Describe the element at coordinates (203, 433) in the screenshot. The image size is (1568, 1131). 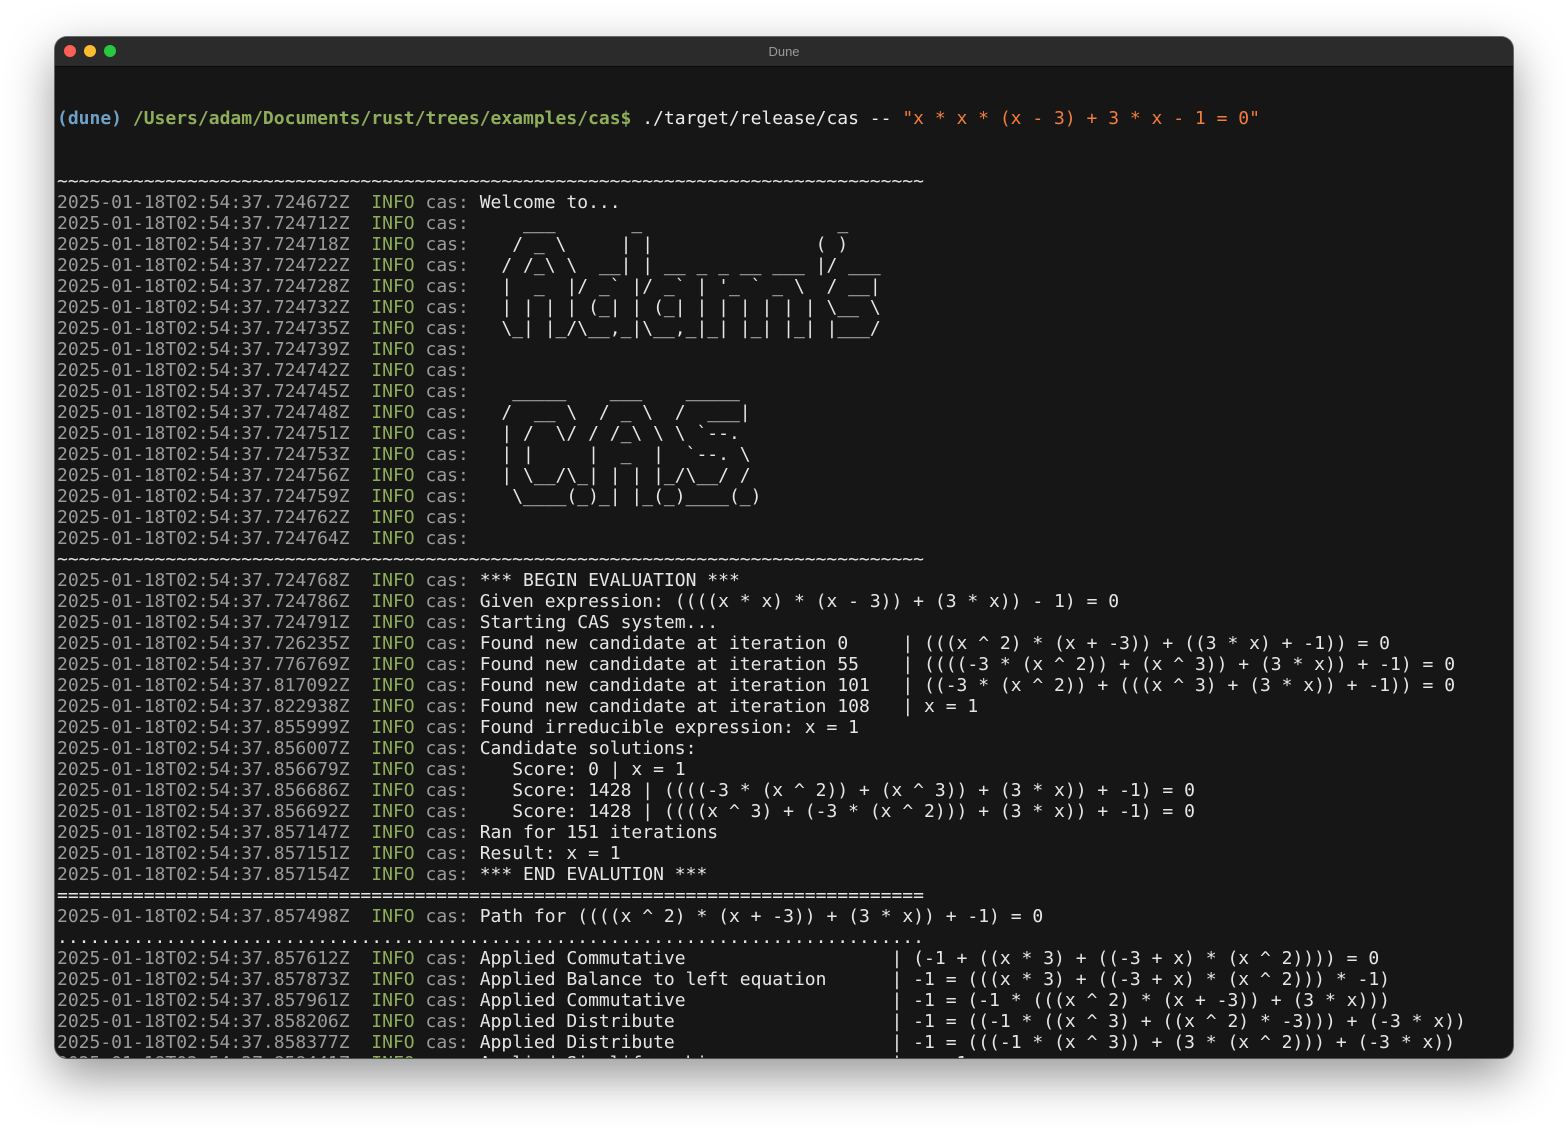
I see `log-timestamp: 2025-01-18T02:54:37.724751Z` at that location.